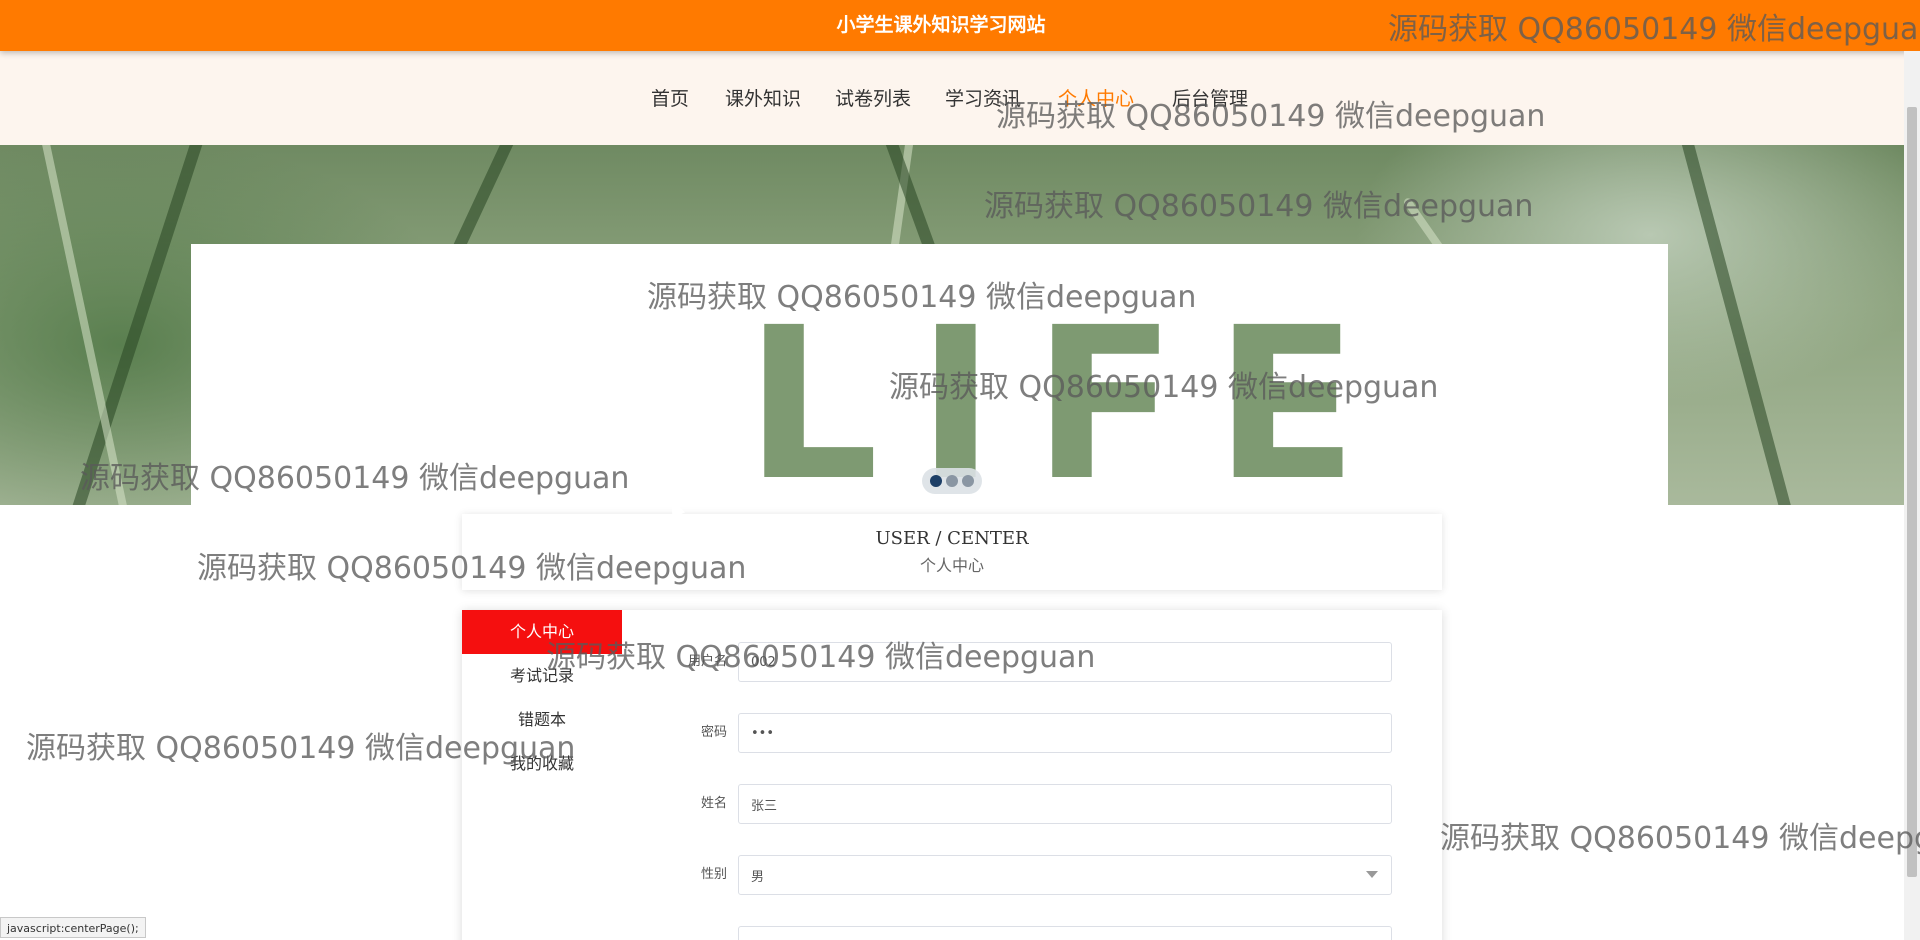  What do you see at coordinates (1065, 875) in the screenshot?
I see `gender-select` at bounding box center [1065, 875].